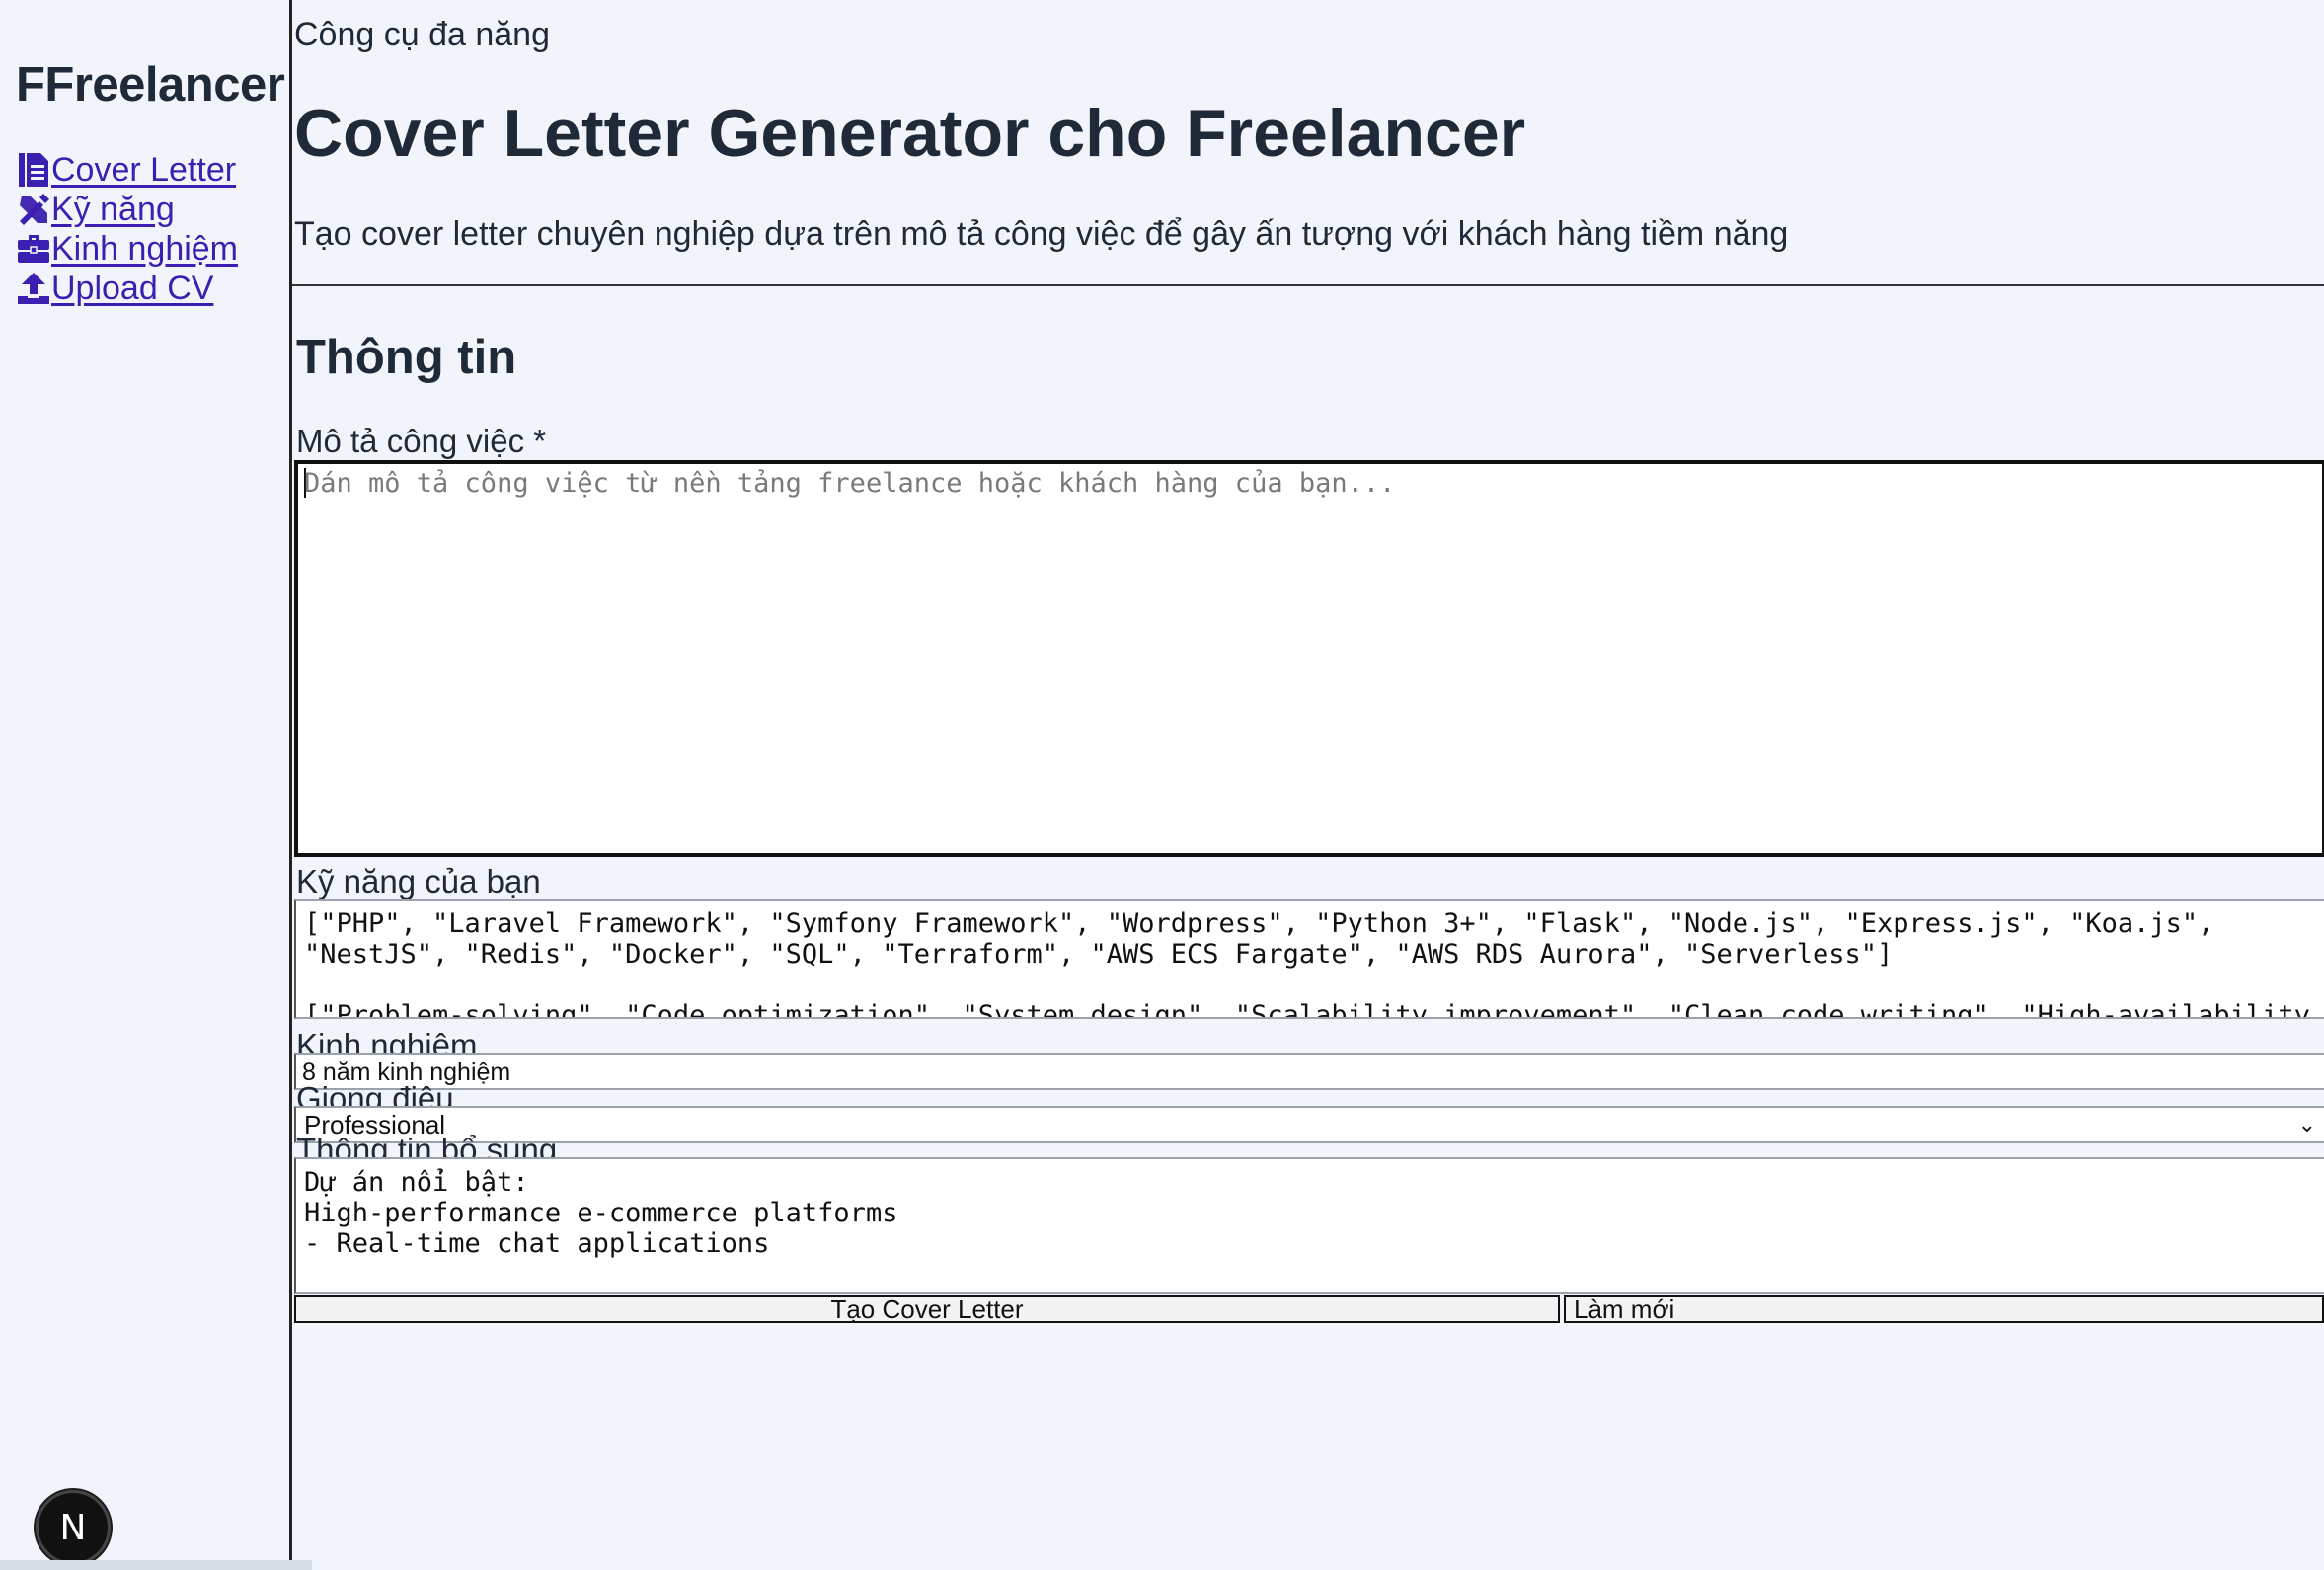 This screenshot has height=1570, width=2324. I want to click on sidebar-link-skills: Kỹ năng, so click(95, 210).